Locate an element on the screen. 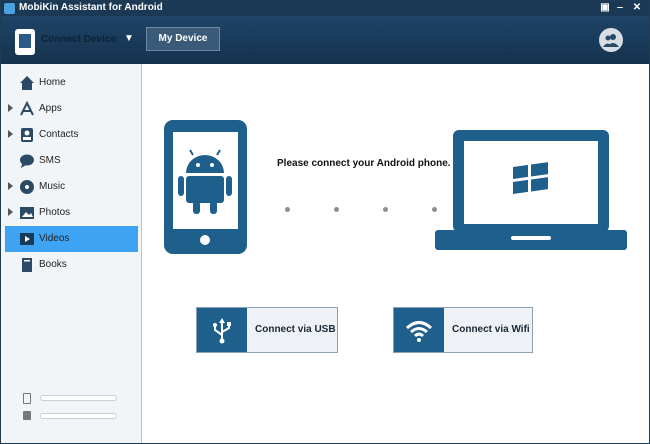 The image size is (650, 444). wifi-button-label: Connect via Wifi is located at coordinates (491, 329).